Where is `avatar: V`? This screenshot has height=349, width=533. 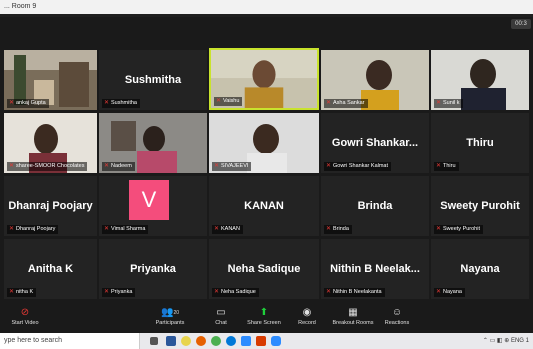
avatar: V is located at coordinates (149, 200).